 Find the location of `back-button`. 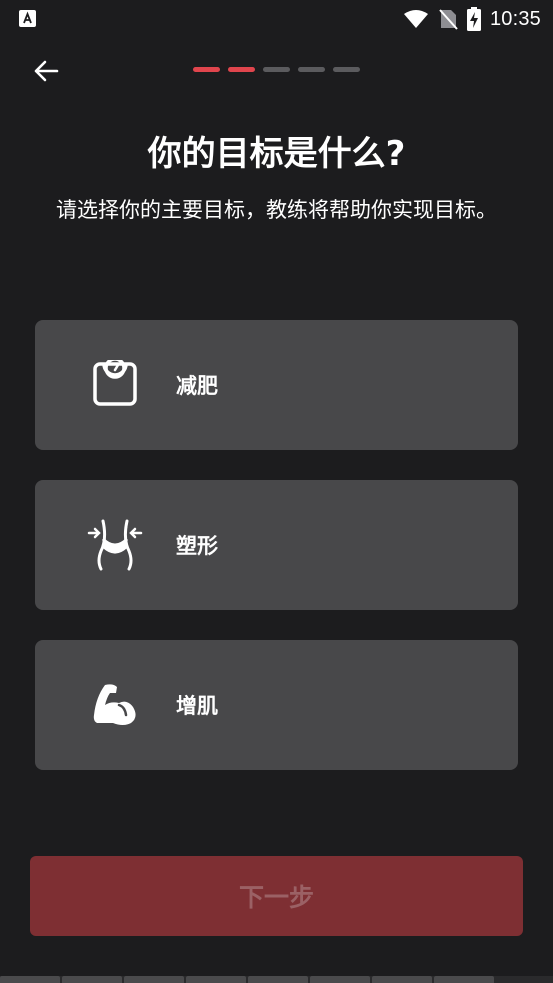

back-button is located at coordinates (46, 71).